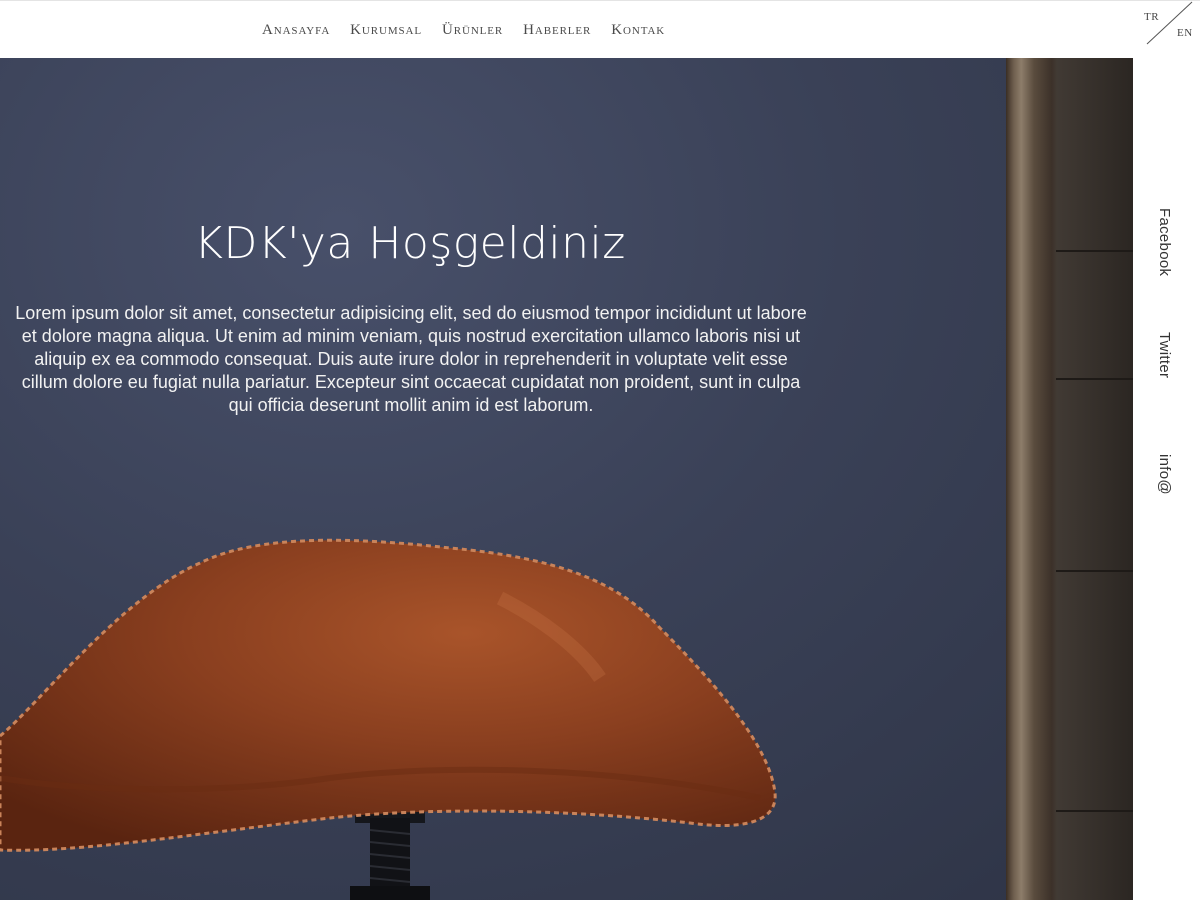  Describe the element at coordinates (386, 30) in the screenshot. I see `nav-item-kurumsal: Kurumsal` at that location.